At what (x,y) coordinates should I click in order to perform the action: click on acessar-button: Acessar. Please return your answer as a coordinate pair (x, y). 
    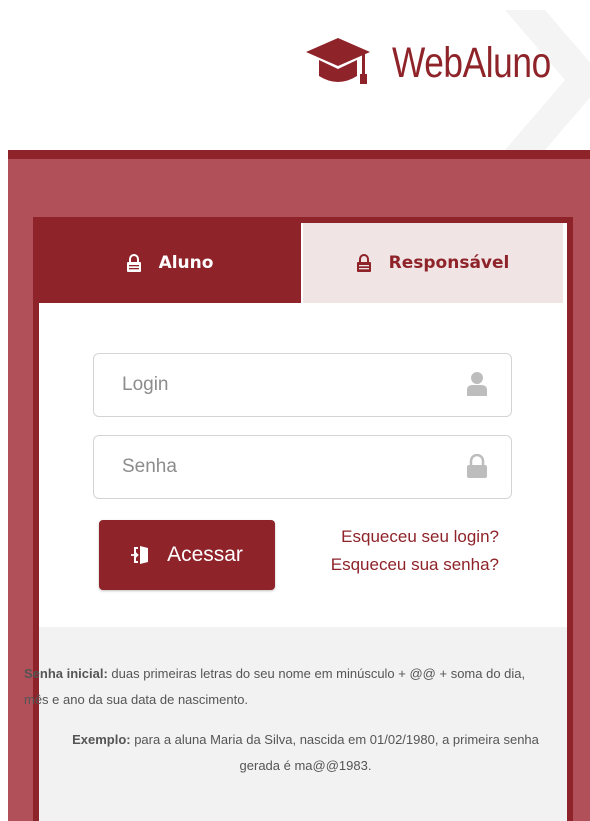
    Looking at the image, I should click on (187, 555).